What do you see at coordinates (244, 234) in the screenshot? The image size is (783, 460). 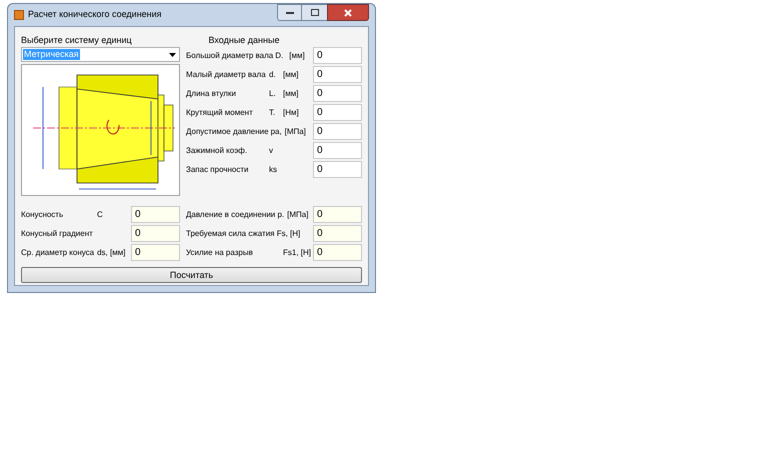 I see `result-label: Требуемая сила сжатия Fs, [H]` at bounding box center [244, 234].